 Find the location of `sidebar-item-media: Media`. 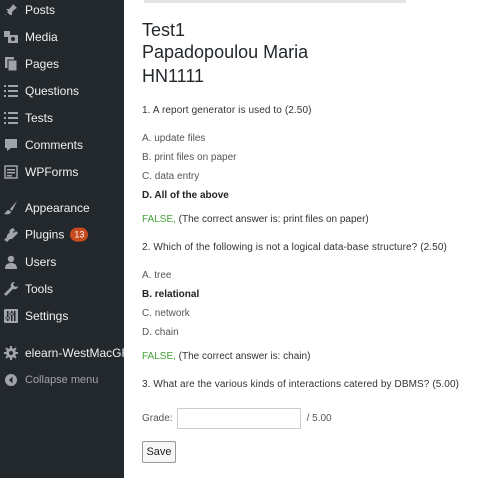

sidebar-item-media: Media is located at coordinates (62, 36).